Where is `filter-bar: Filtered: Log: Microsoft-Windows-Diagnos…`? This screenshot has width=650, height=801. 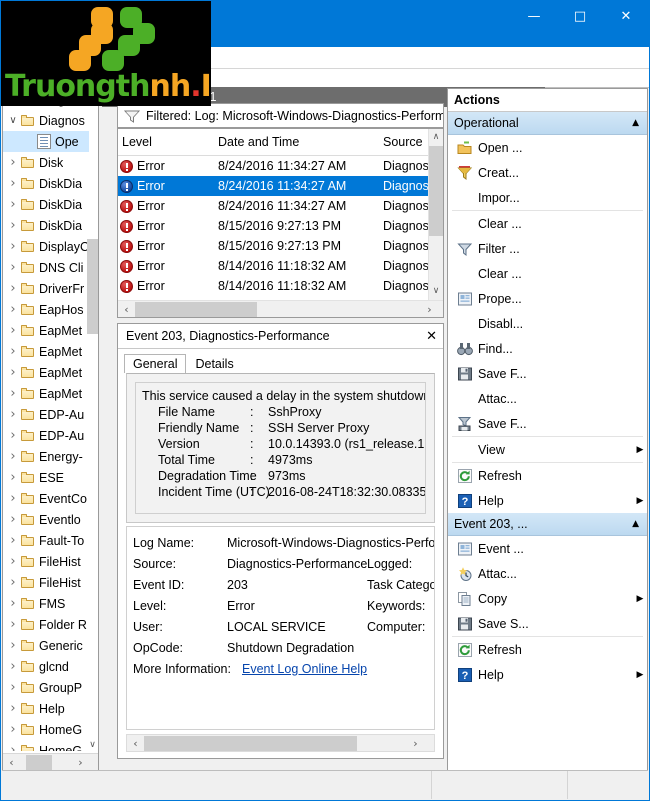
filter-bar: Filtered: Log: Microsoft-Windows-Diagnos… is located at coordinates (280, 115).